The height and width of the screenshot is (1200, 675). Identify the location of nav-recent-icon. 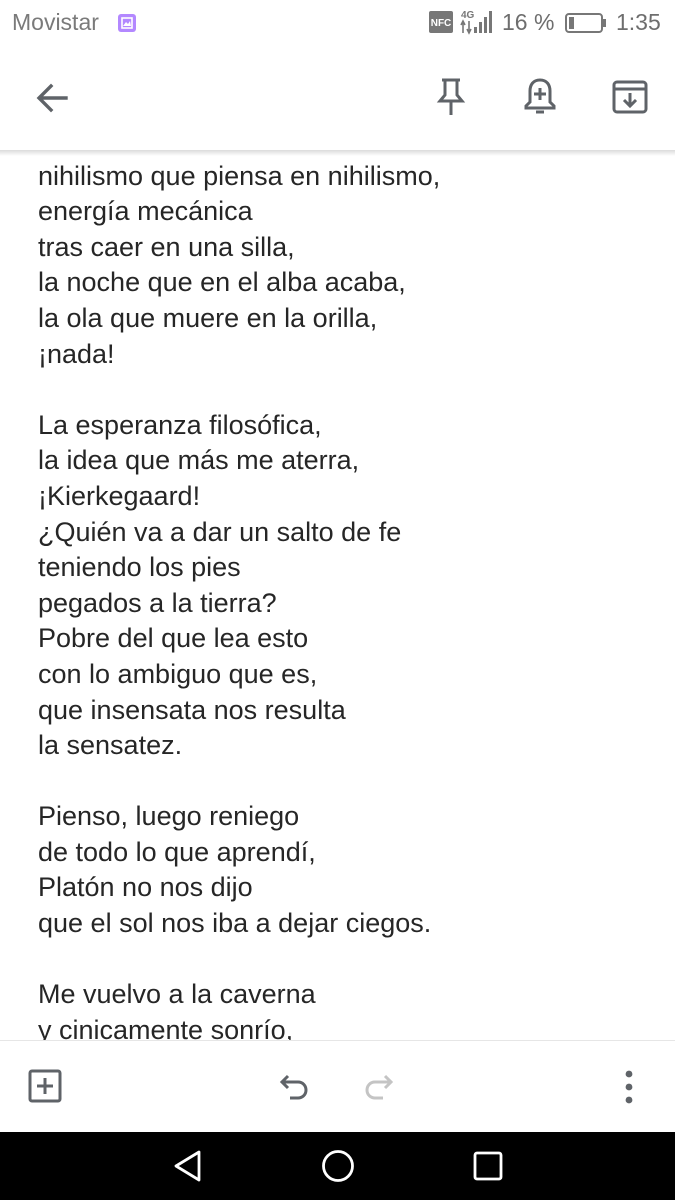
(488, 1166).